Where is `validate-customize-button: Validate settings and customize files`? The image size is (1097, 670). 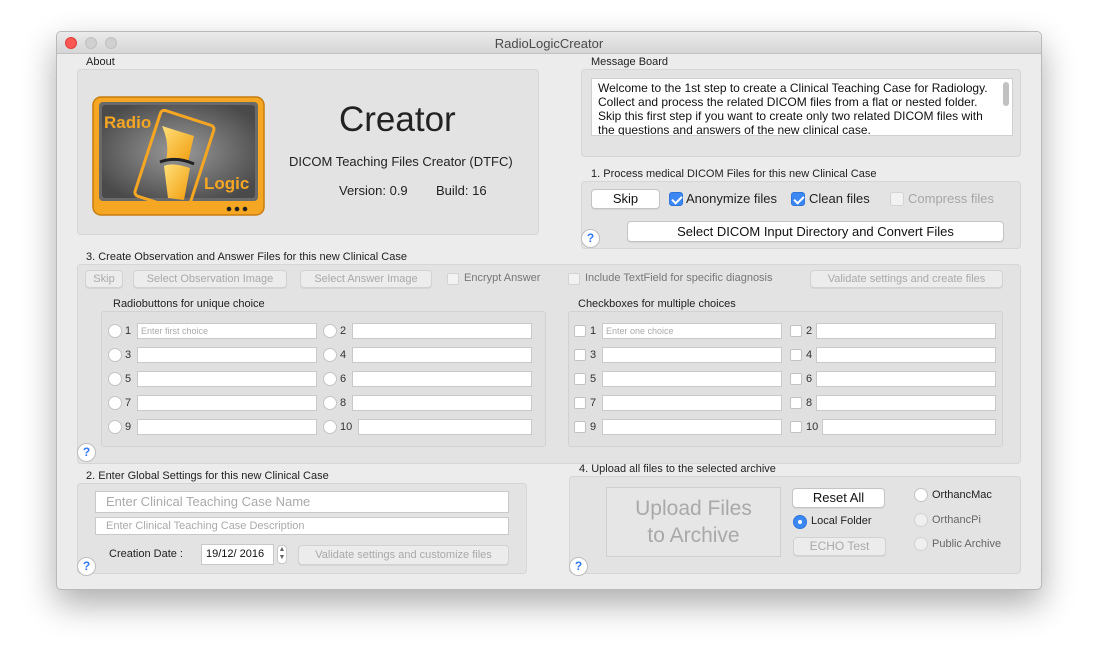
validate-customize-button: Validate settings and customize files is located at coordinates (403, 555).